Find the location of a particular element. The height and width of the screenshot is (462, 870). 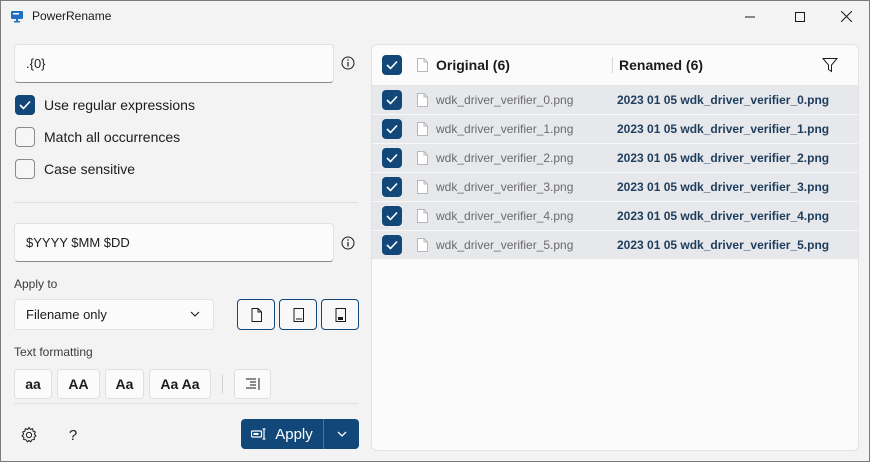

include-folders-button is located at coordinates (298, 314).